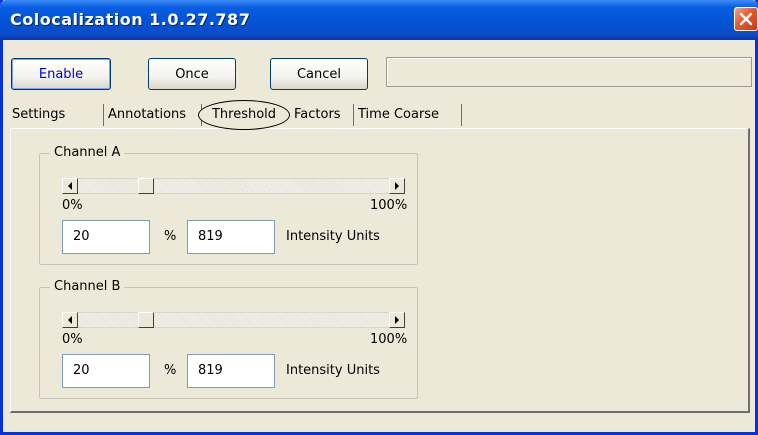  I want to click on tab-factors: Factors, so click(322, 115).